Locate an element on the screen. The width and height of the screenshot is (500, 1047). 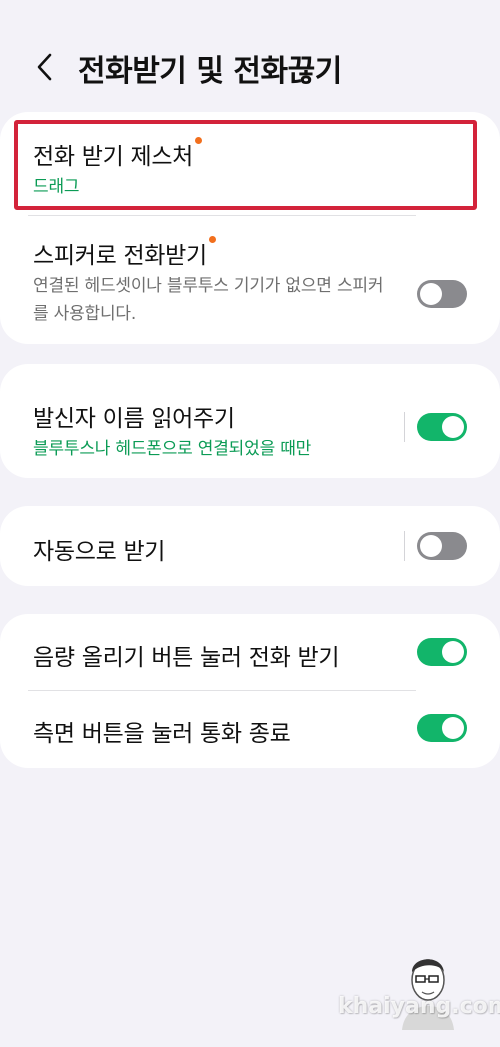
auto-answer-toggle is located at coordinates (442, 546).